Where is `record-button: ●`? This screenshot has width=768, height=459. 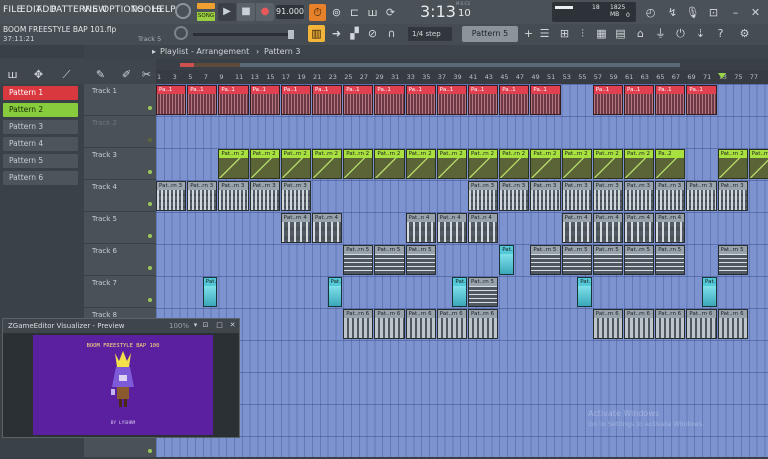 record-button: ● is located at coordinates (265, 12).